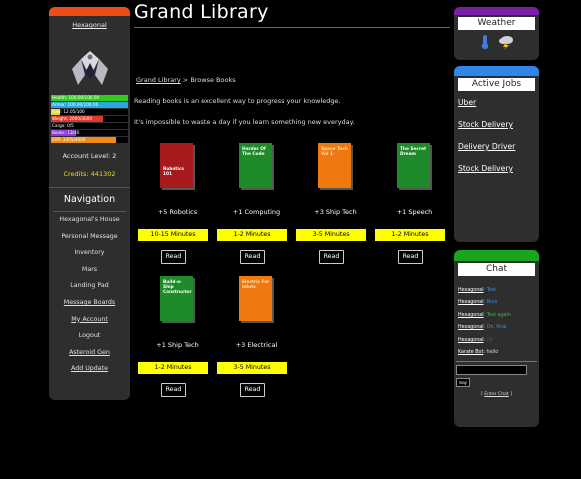  What do you see at coordinates (89, 25) in the screenshot?
I see `username-link: Hexagonal` at bounding box center [89, 25].